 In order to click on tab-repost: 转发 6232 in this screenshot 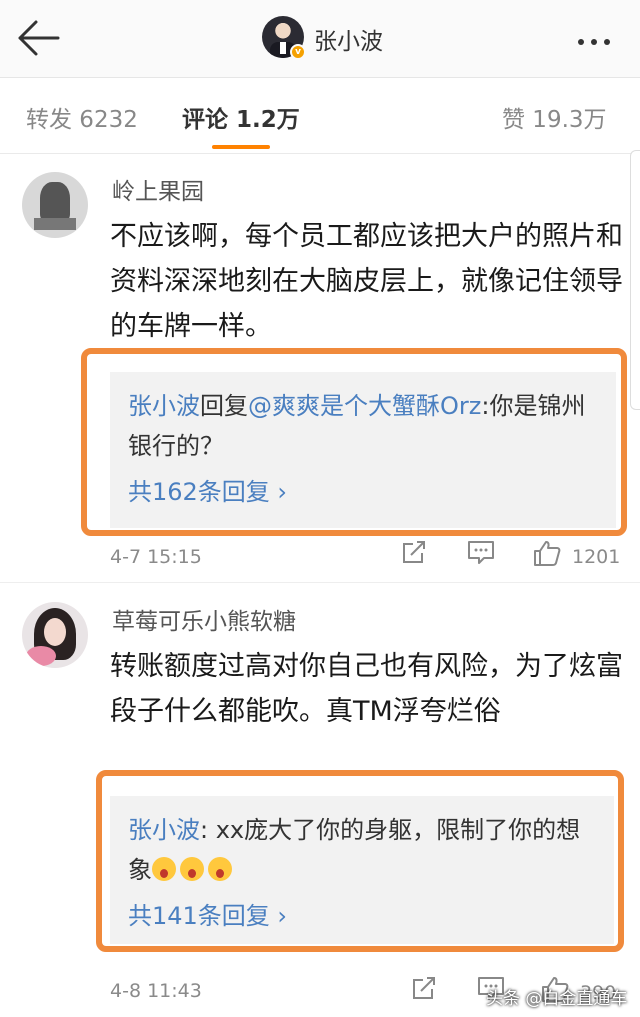, I will do `click(82, 117)`.